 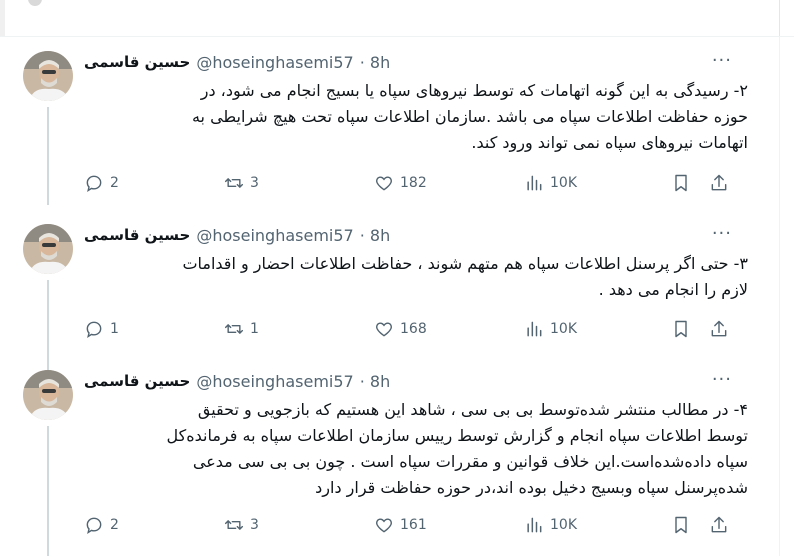 I want to click on tweet-actions: 1 1 168 10K, so click(x=414, y=329).